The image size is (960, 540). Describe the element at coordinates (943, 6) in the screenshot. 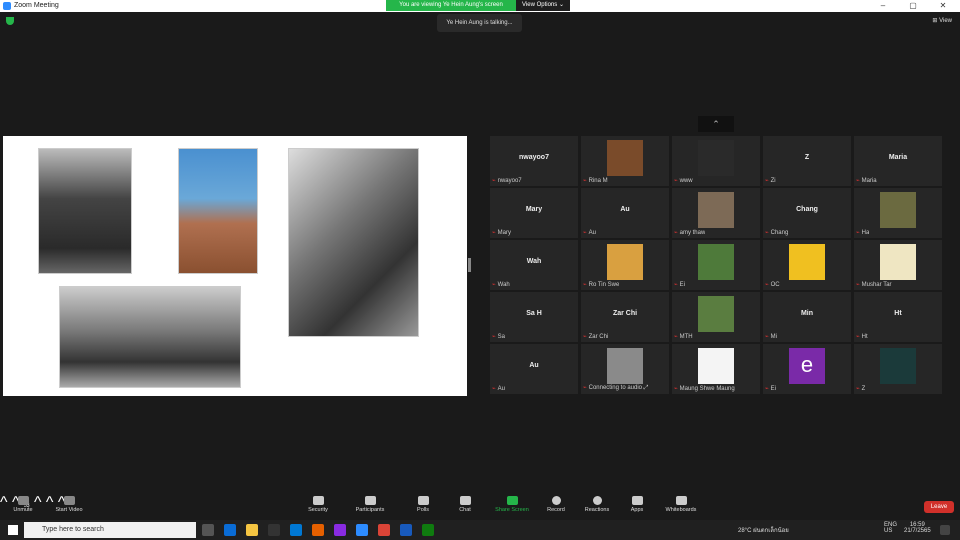

I see `close-button: ✕` at that location.